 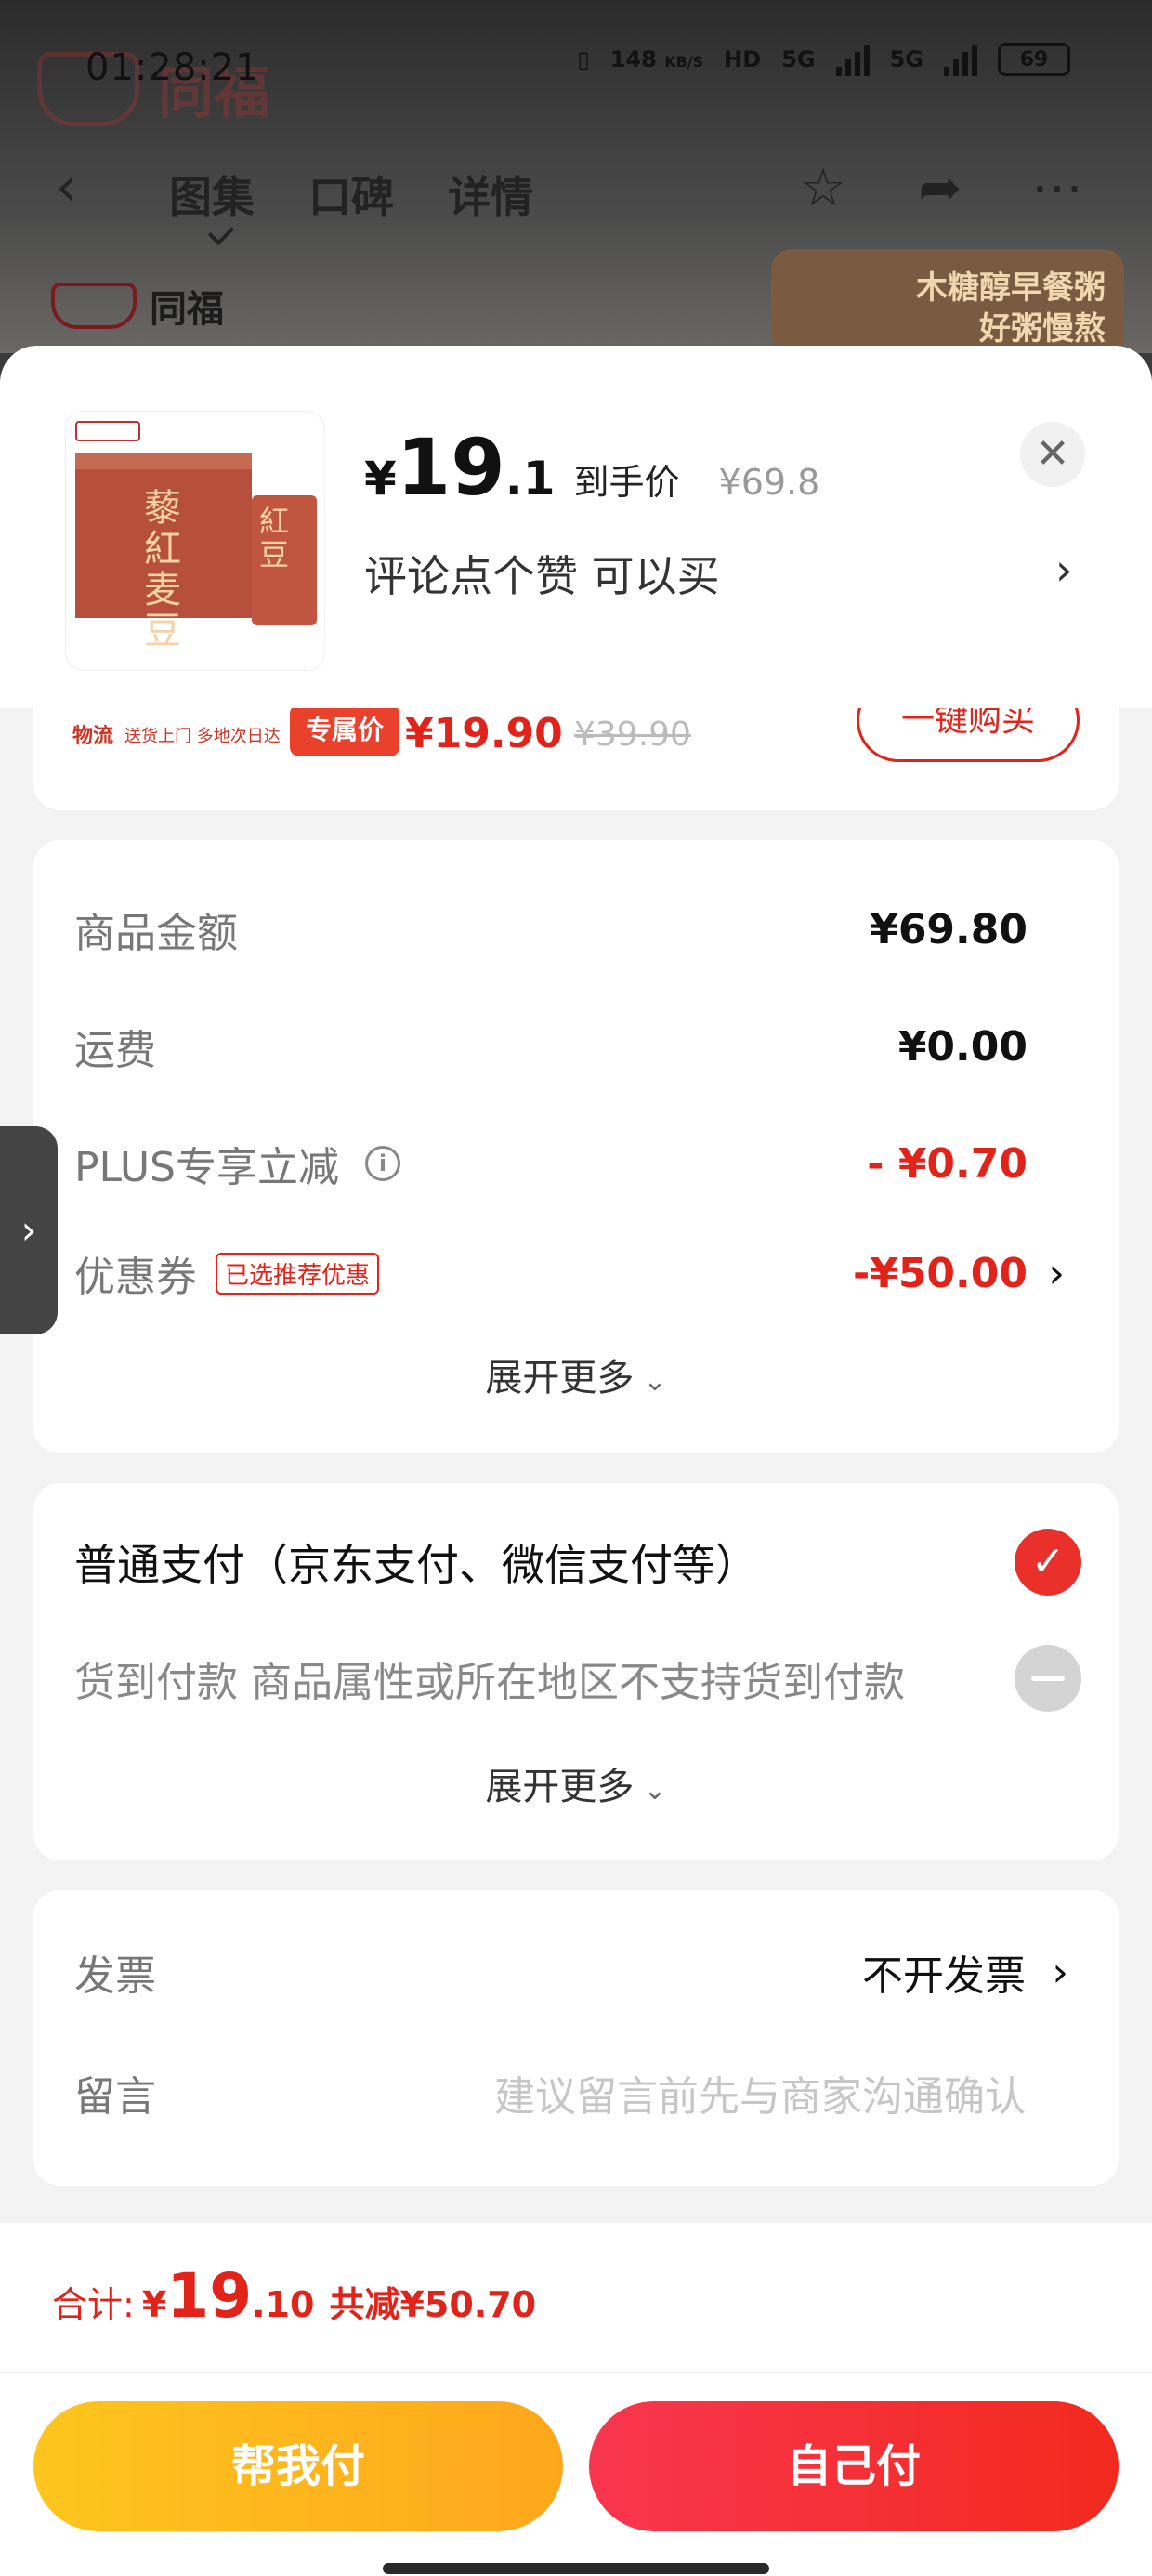 What do you see at coordinates (294, 2296) in the screenshot?
I see `order-total: 合计: ¥ 19 .10 共减¥50.70` at bounding box center [294, 2296].